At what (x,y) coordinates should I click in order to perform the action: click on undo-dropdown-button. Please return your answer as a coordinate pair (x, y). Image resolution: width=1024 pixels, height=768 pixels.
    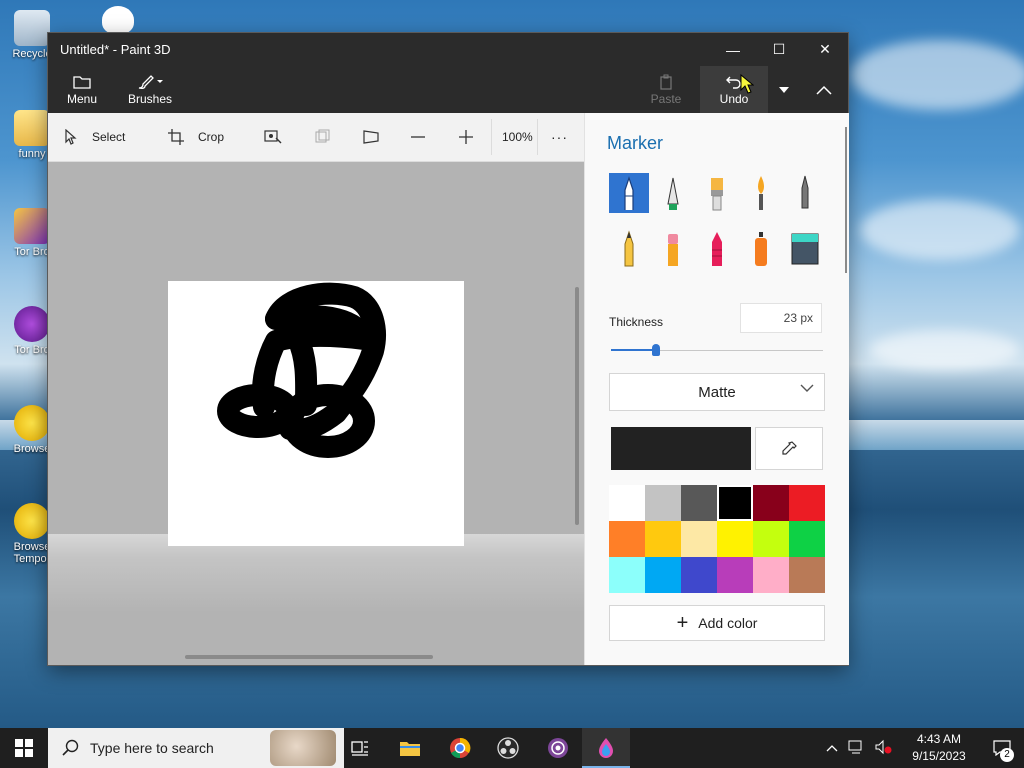
    Looking at the image, I should click on (784, 89).